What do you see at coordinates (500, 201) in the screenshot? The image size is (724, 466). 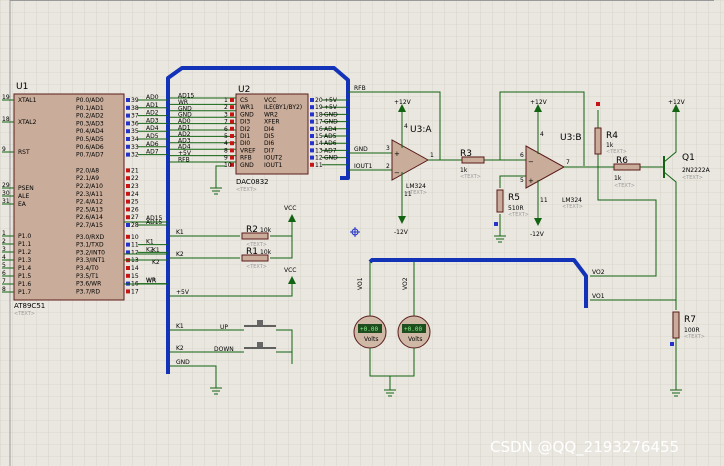 I see `r5-resistor` at bounding box center [500, 201].